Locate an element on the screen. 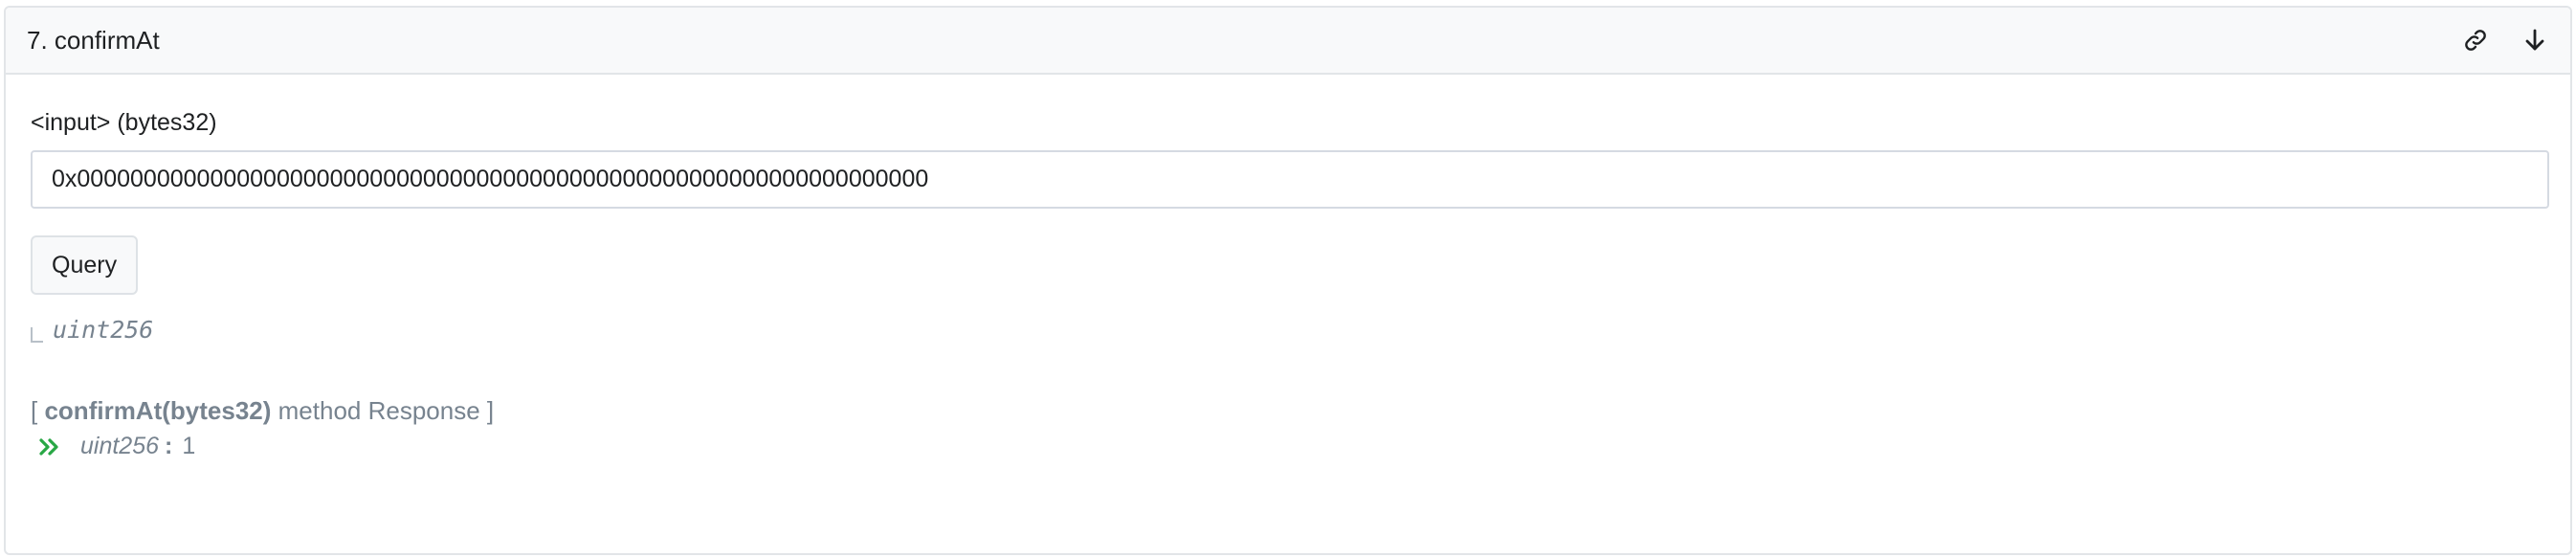  arrow-down-icon is located at coordinates (2534, 40).